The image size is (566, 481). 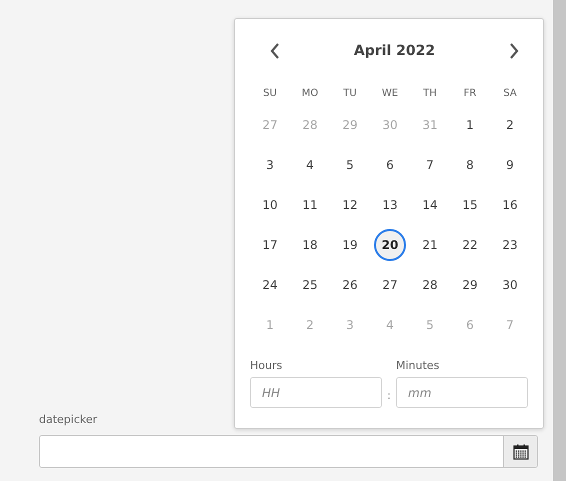 I want to click on chevron-right-icon, so click(x=513, y=51).